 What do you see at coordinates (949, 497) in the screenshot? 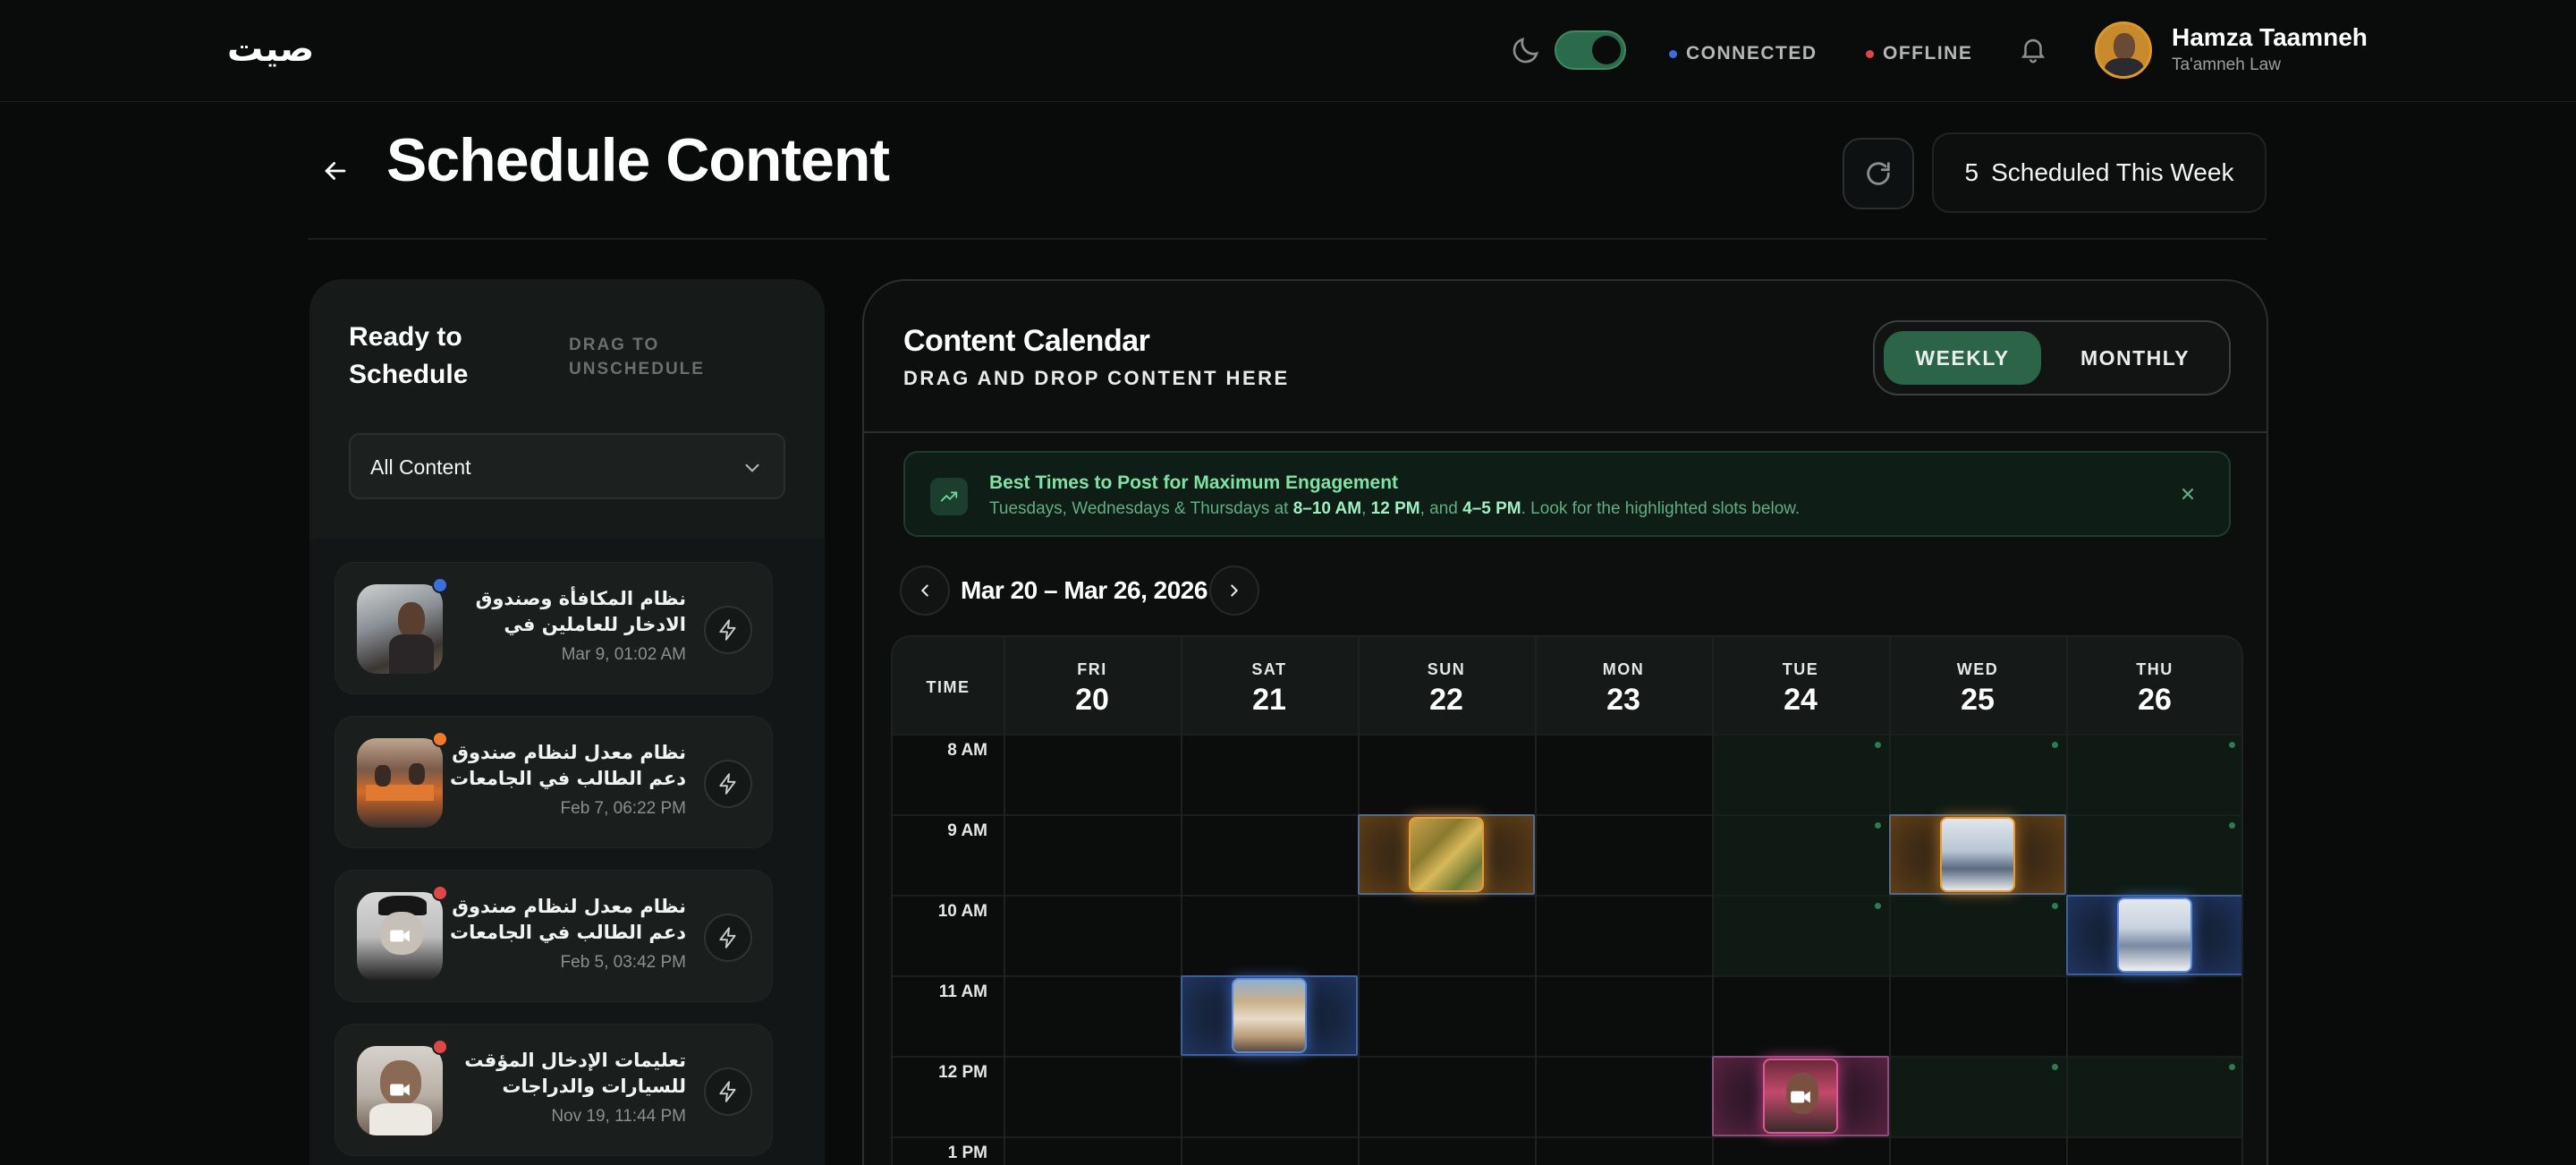
I see `trending-up-icon` at bounding box center [949, 497].